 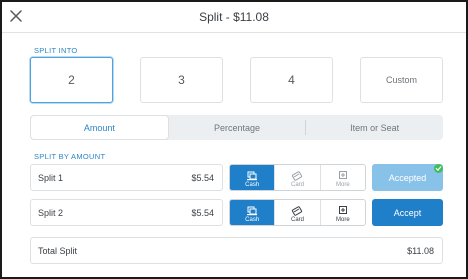 I want to click on payment-method-group-2: Cash Card More, so click(x=297, y=212).